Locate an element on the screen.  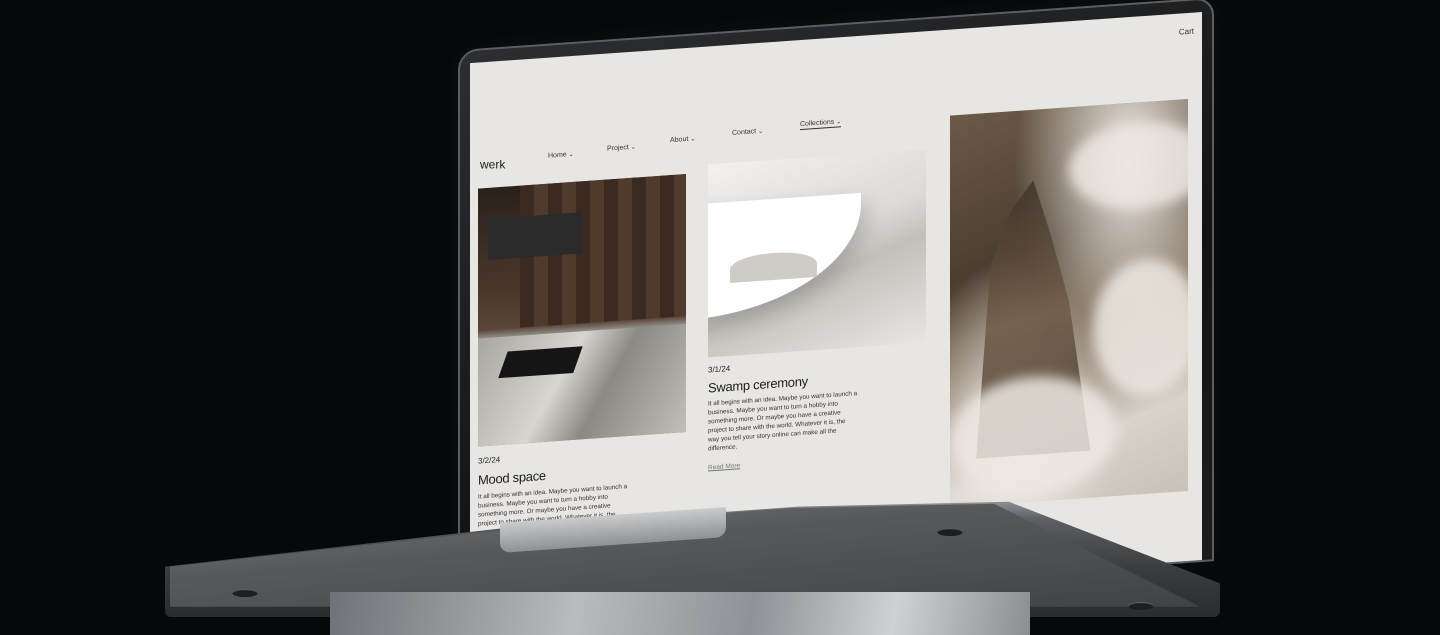
nav-item-about: About ⌄ is located at coordinates (682, 139).